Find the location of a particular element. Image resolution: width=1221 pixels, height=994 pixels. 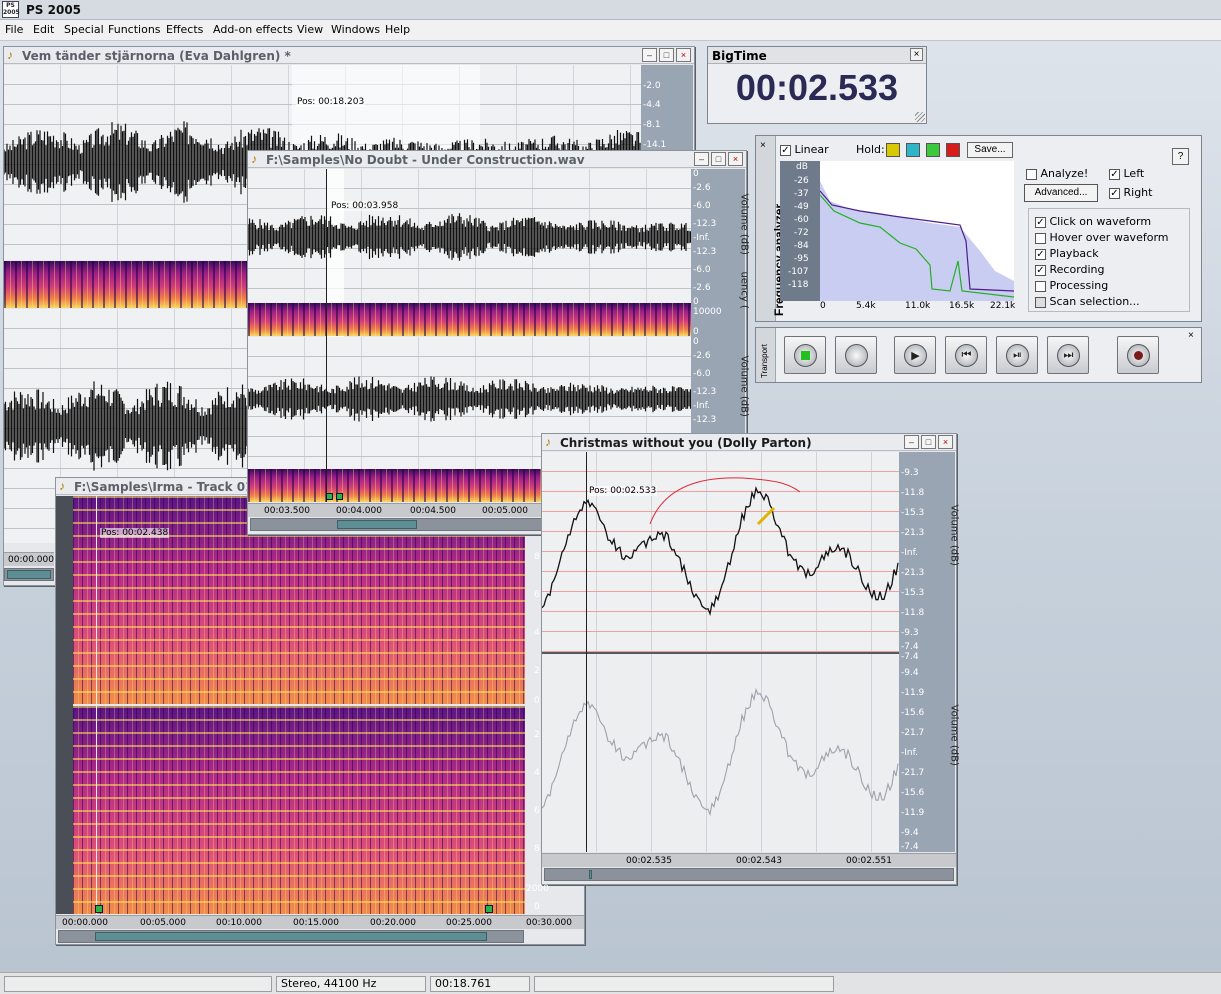

menu-file: File is located at coordinates (14, 29).